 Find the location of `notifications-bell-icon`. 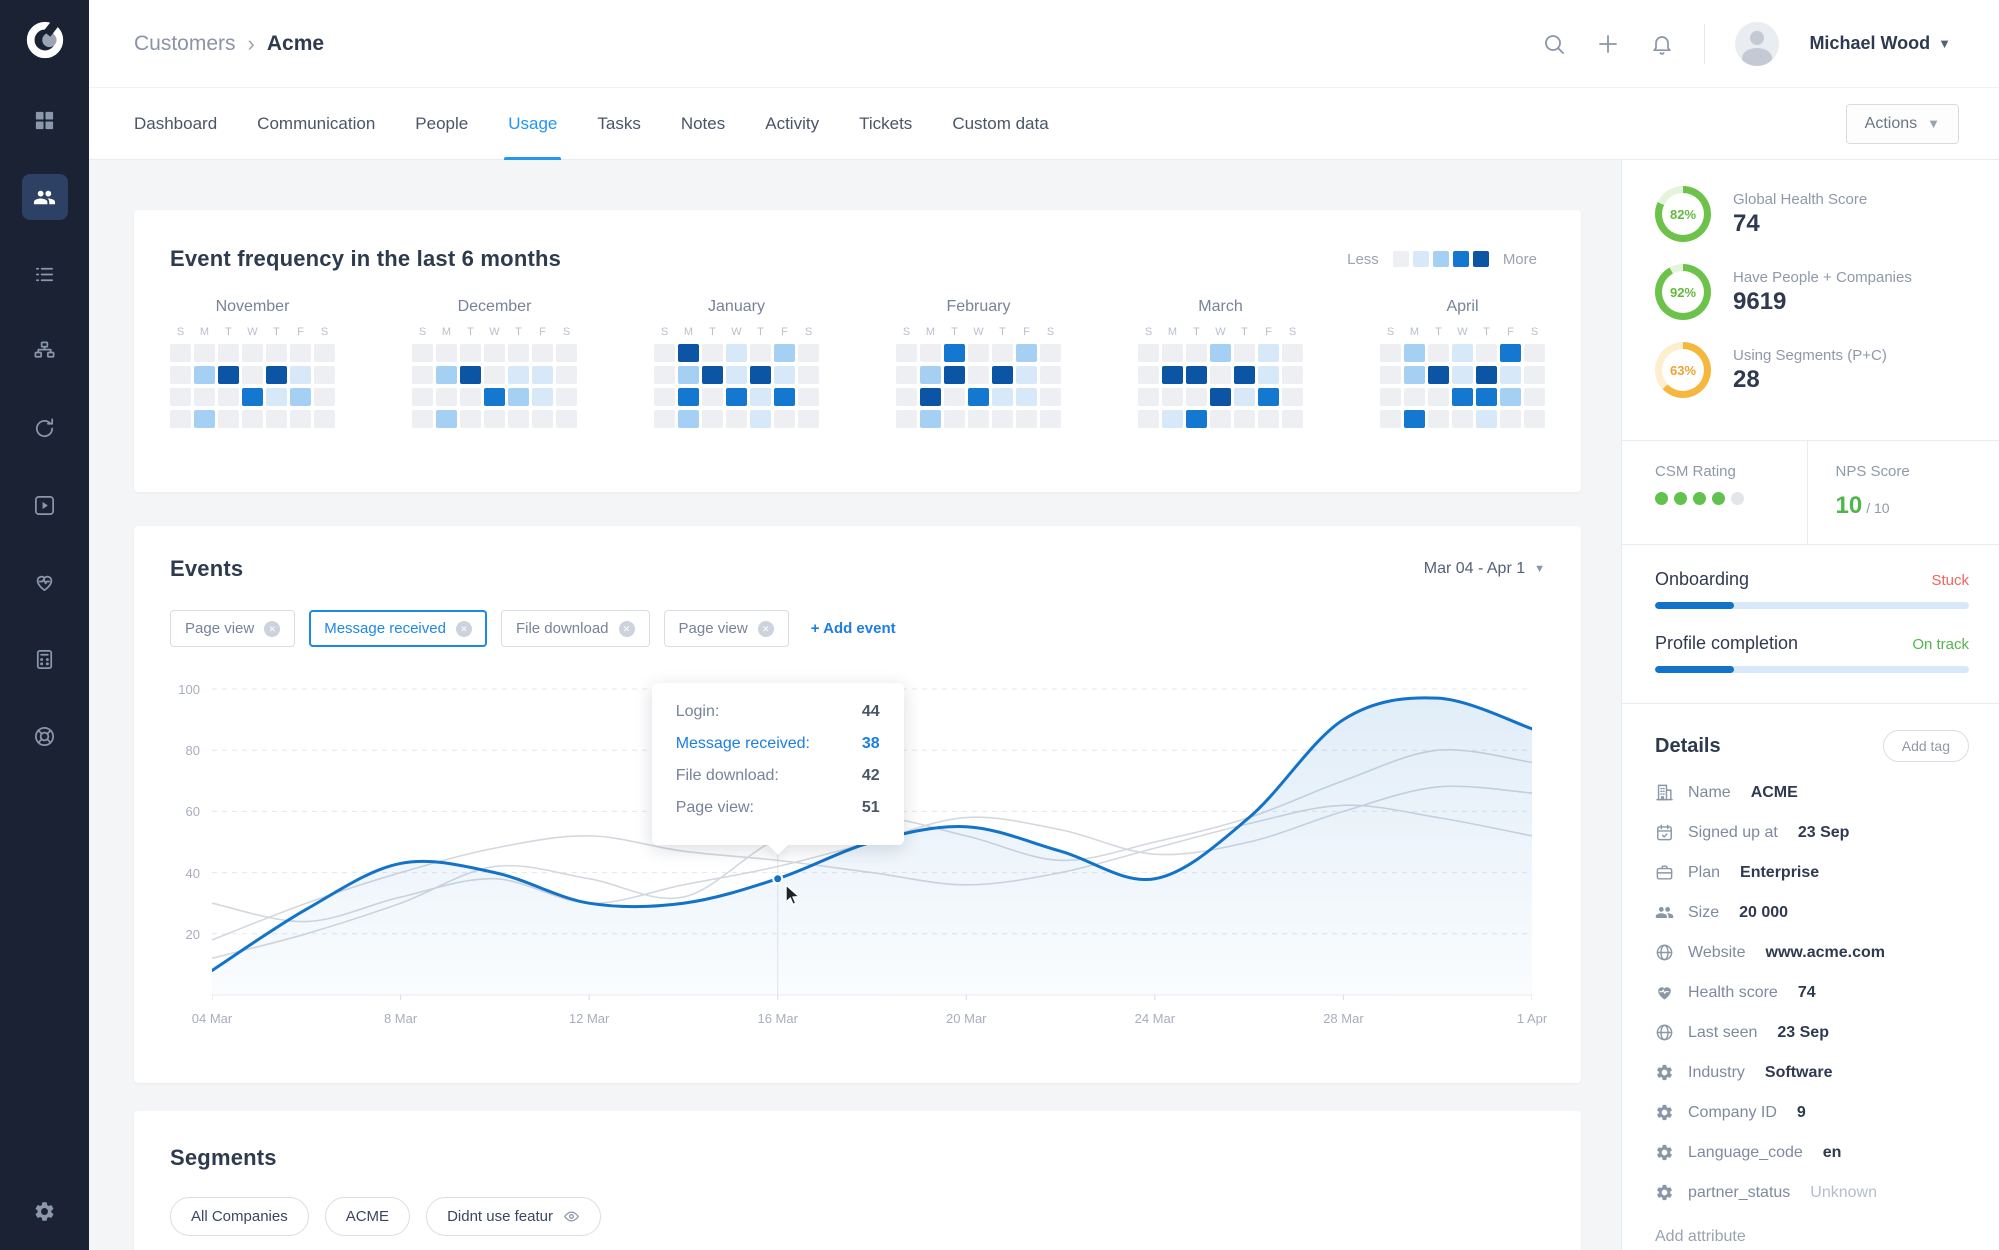

notifications-bell-icon is located at coordinates (1662, 44).